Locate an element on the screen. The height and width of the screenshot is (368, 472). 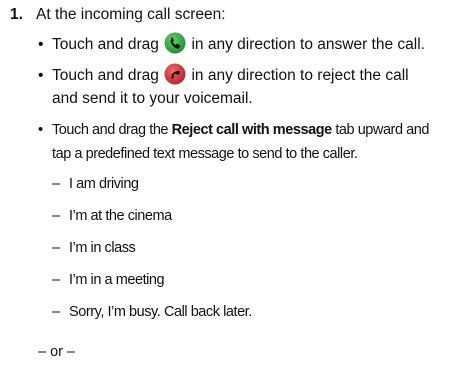
step-1: 1. At the incoming call screen: is located at coordinates (118, 15).